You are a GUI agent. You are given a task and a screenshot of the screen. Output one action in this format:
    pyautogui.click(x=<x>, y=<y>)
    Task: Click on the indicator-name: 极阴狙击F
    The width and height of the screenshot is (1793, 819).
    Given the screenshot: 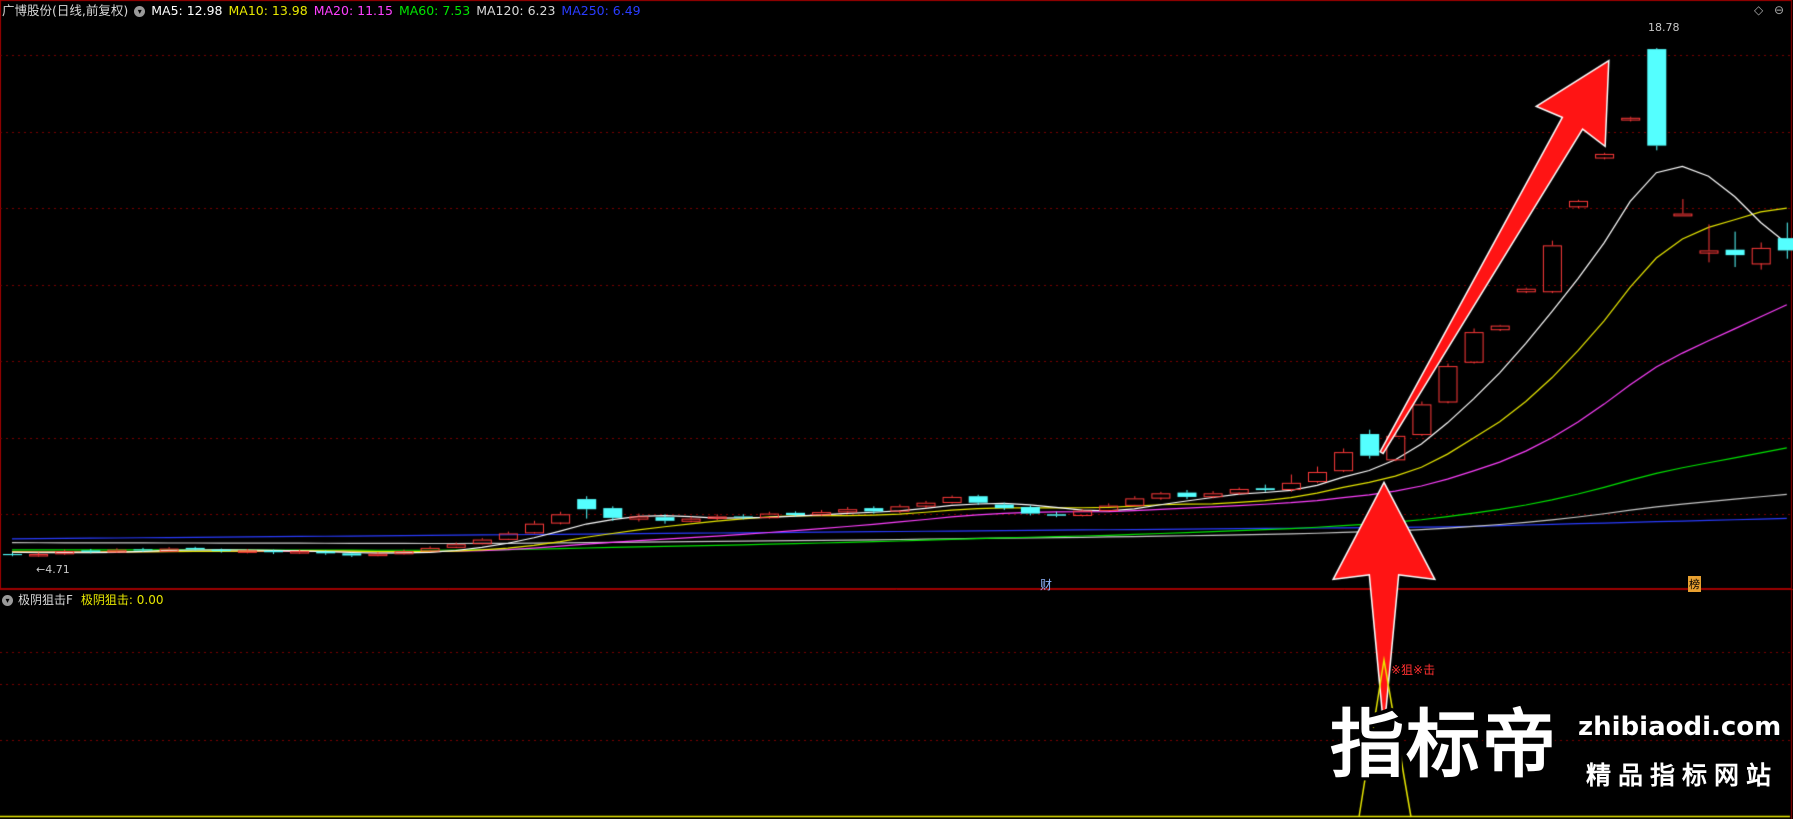 What is the action you would take?
    pyautogui.click(x=45, y=600)
    